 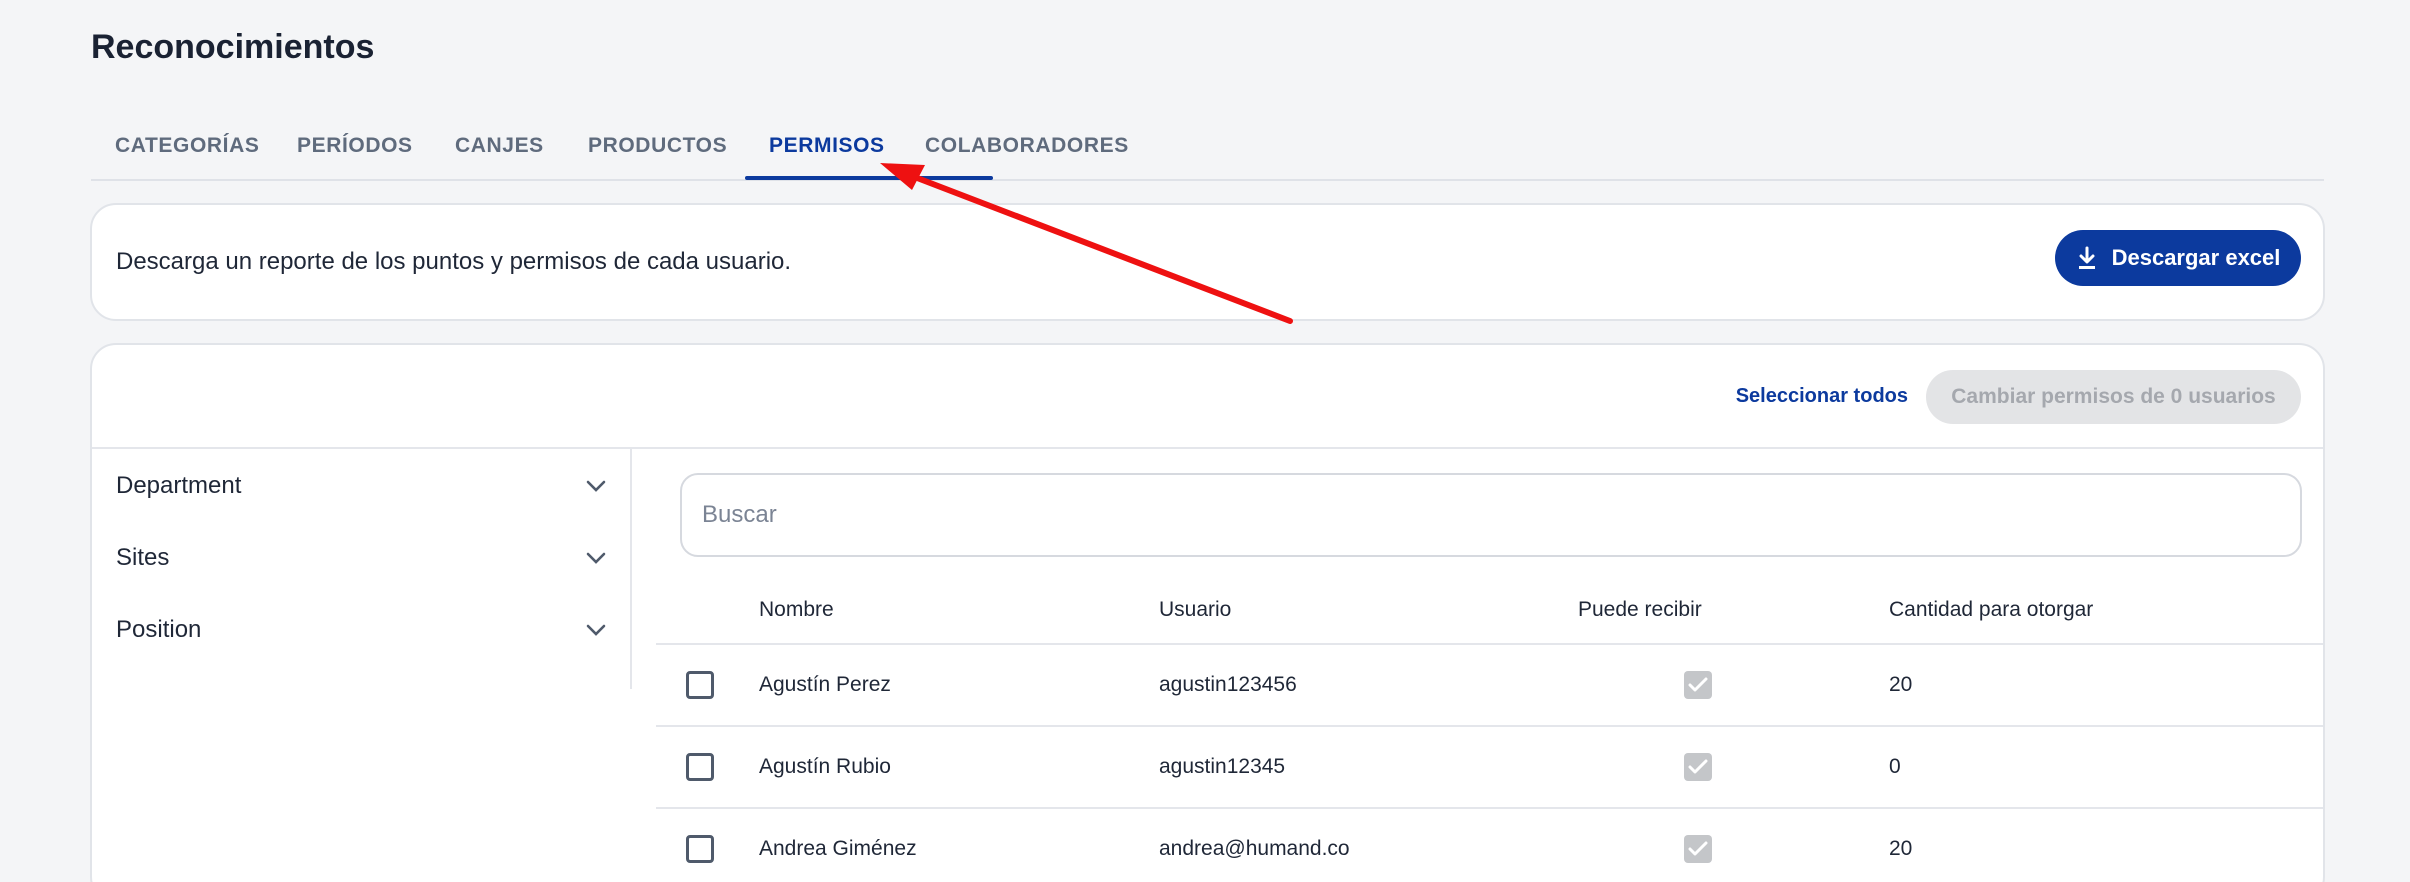 What do you see at coordinates (361, 486) in the screenshot?
I see `filter-department: Department` at bounding box center [361, 486].